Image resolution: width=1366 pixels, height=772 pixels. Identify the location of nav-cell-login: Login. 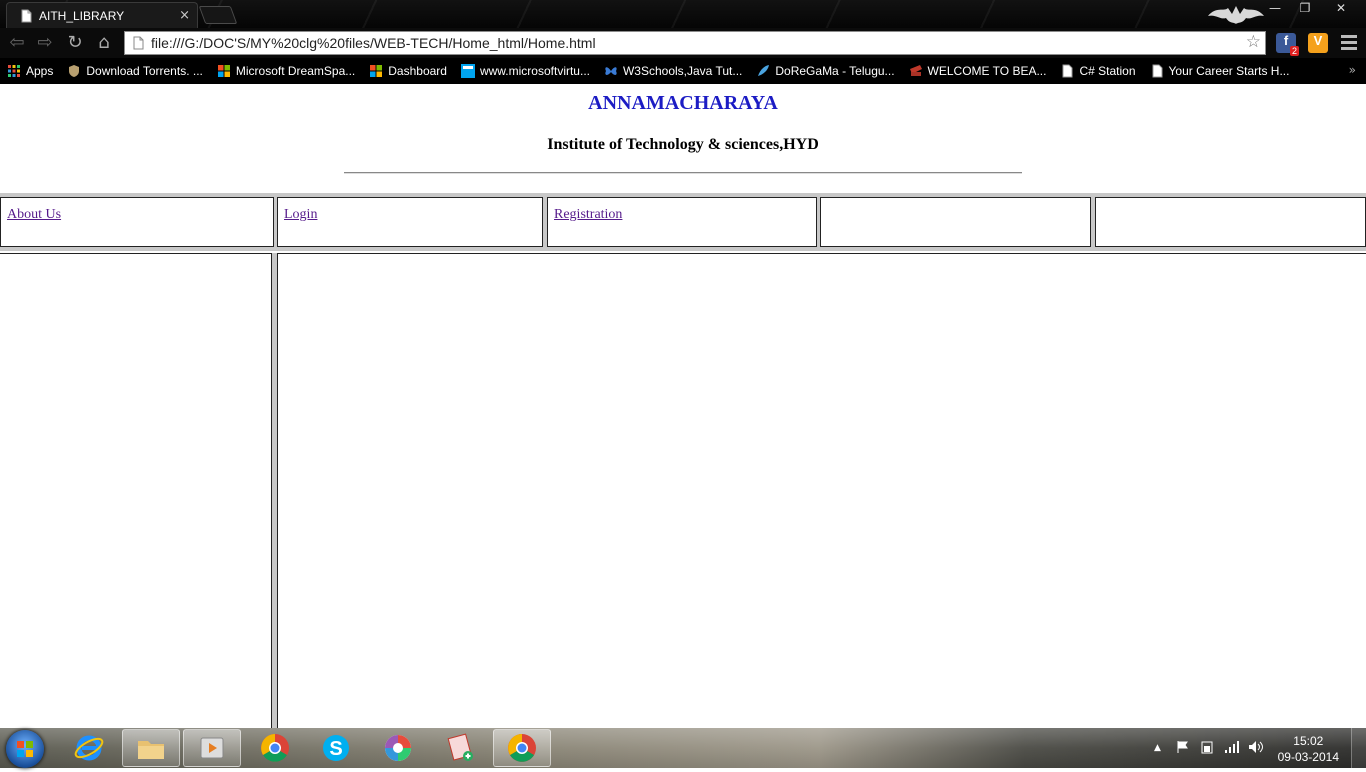
(410, 222).